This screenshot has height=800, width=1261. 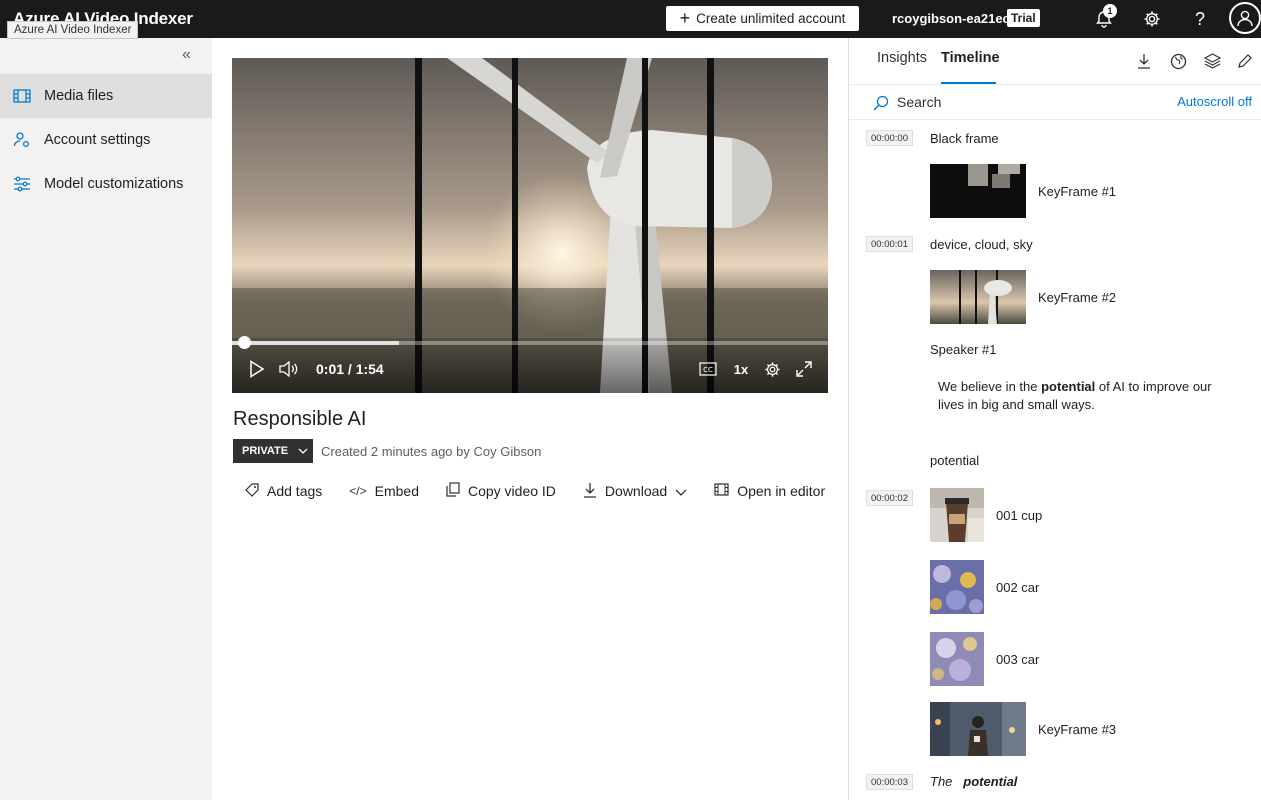 What do you see at coordinates (1023, 18) in the screenshot?
I see `trial-badge: Trial` at bounding box center [1023, 18].